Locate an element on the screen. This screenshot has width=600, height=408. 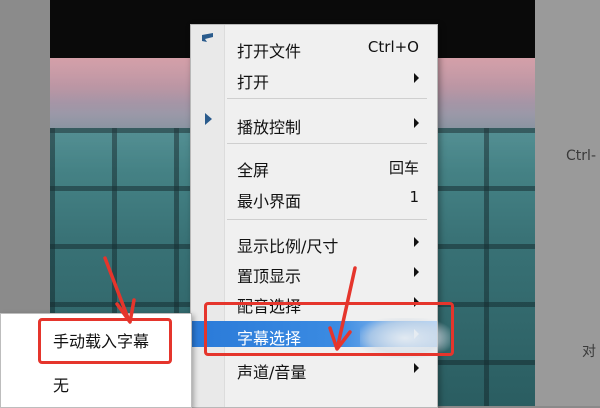
submenu-item-none: 无 is located at coordinates (61, 384).